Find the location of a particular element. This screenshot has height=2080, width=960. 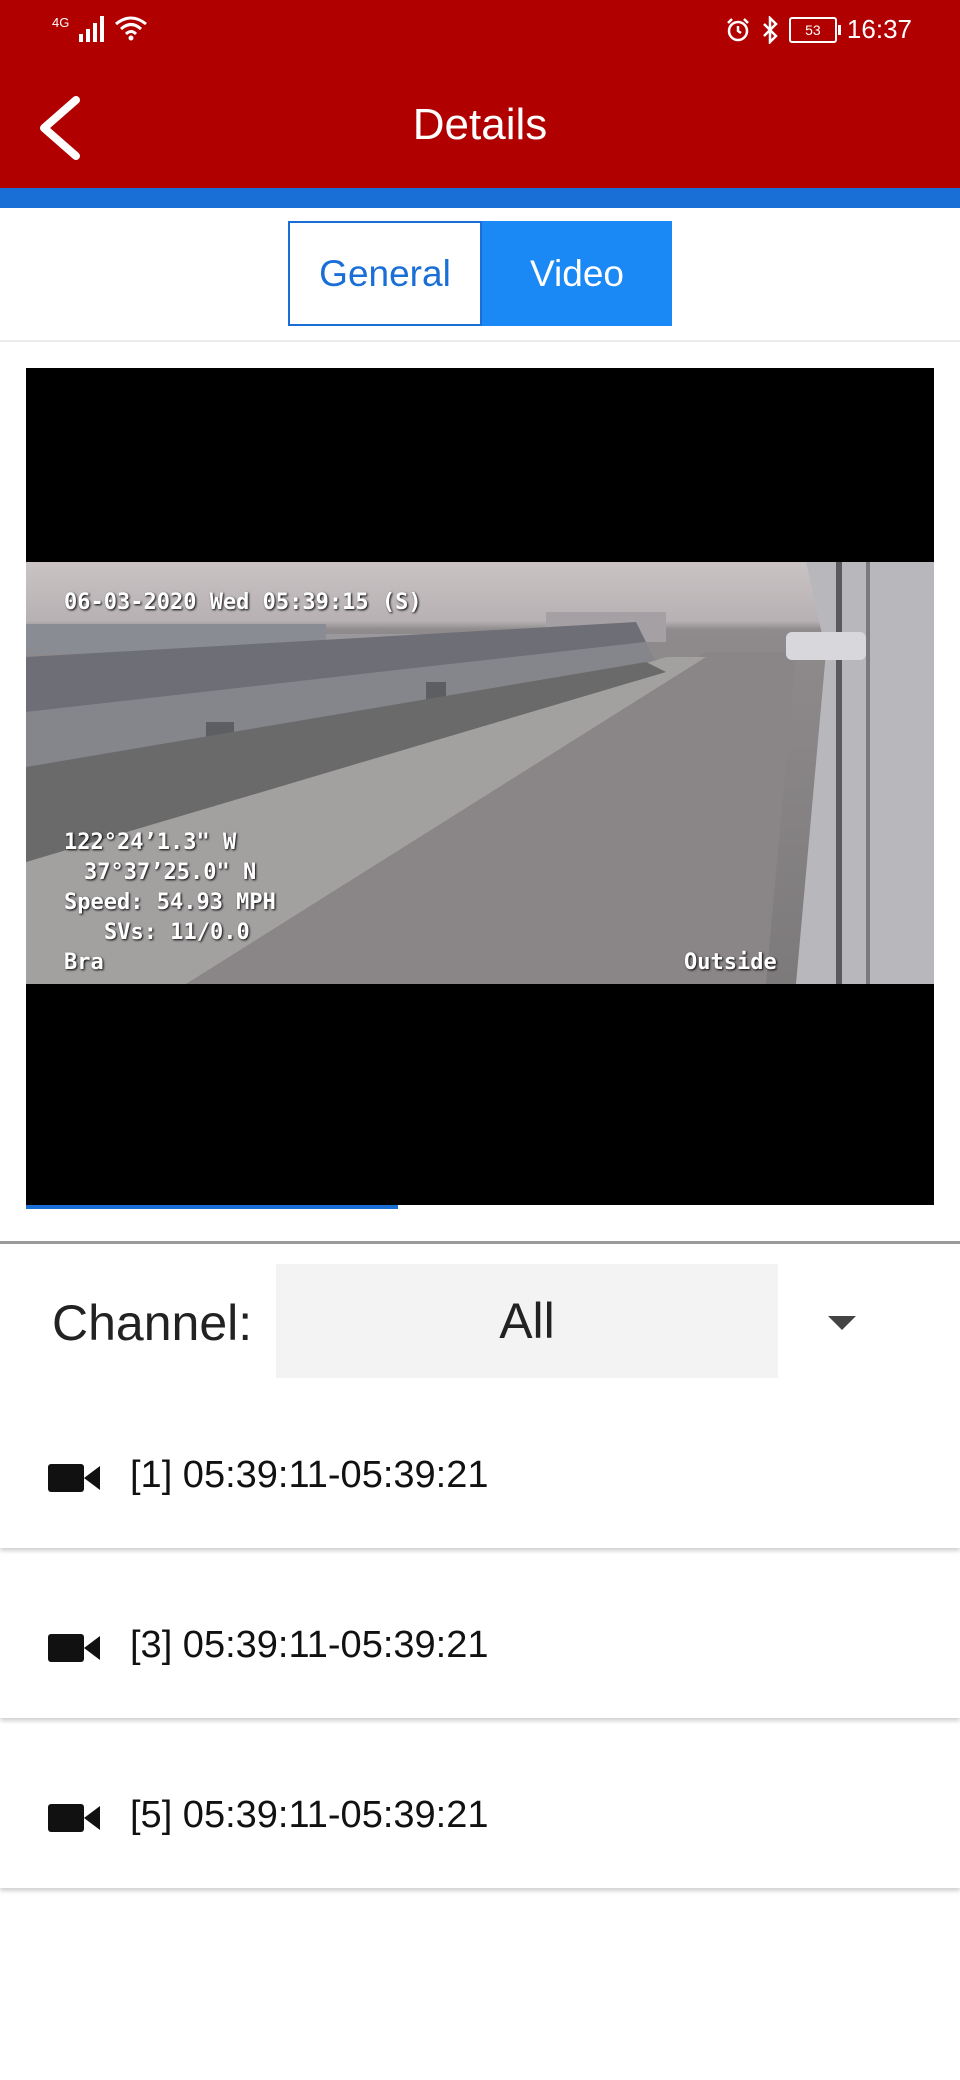

tab-general: General is located at coordinates (385, 273).